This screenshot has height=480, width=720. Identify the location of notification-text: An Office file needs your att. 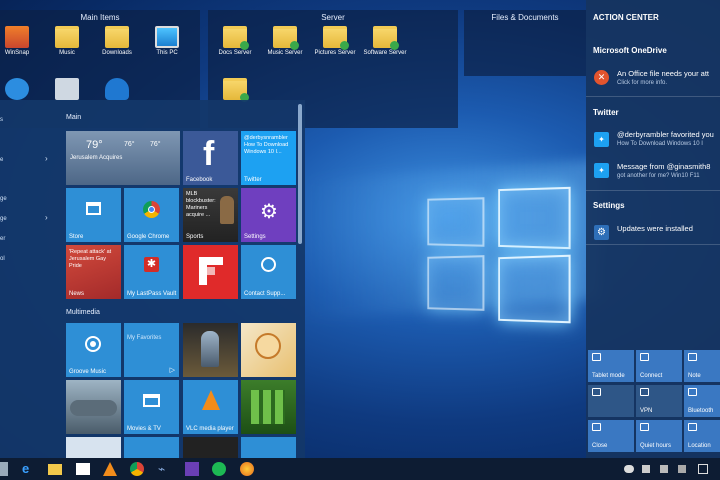
(663, 73).